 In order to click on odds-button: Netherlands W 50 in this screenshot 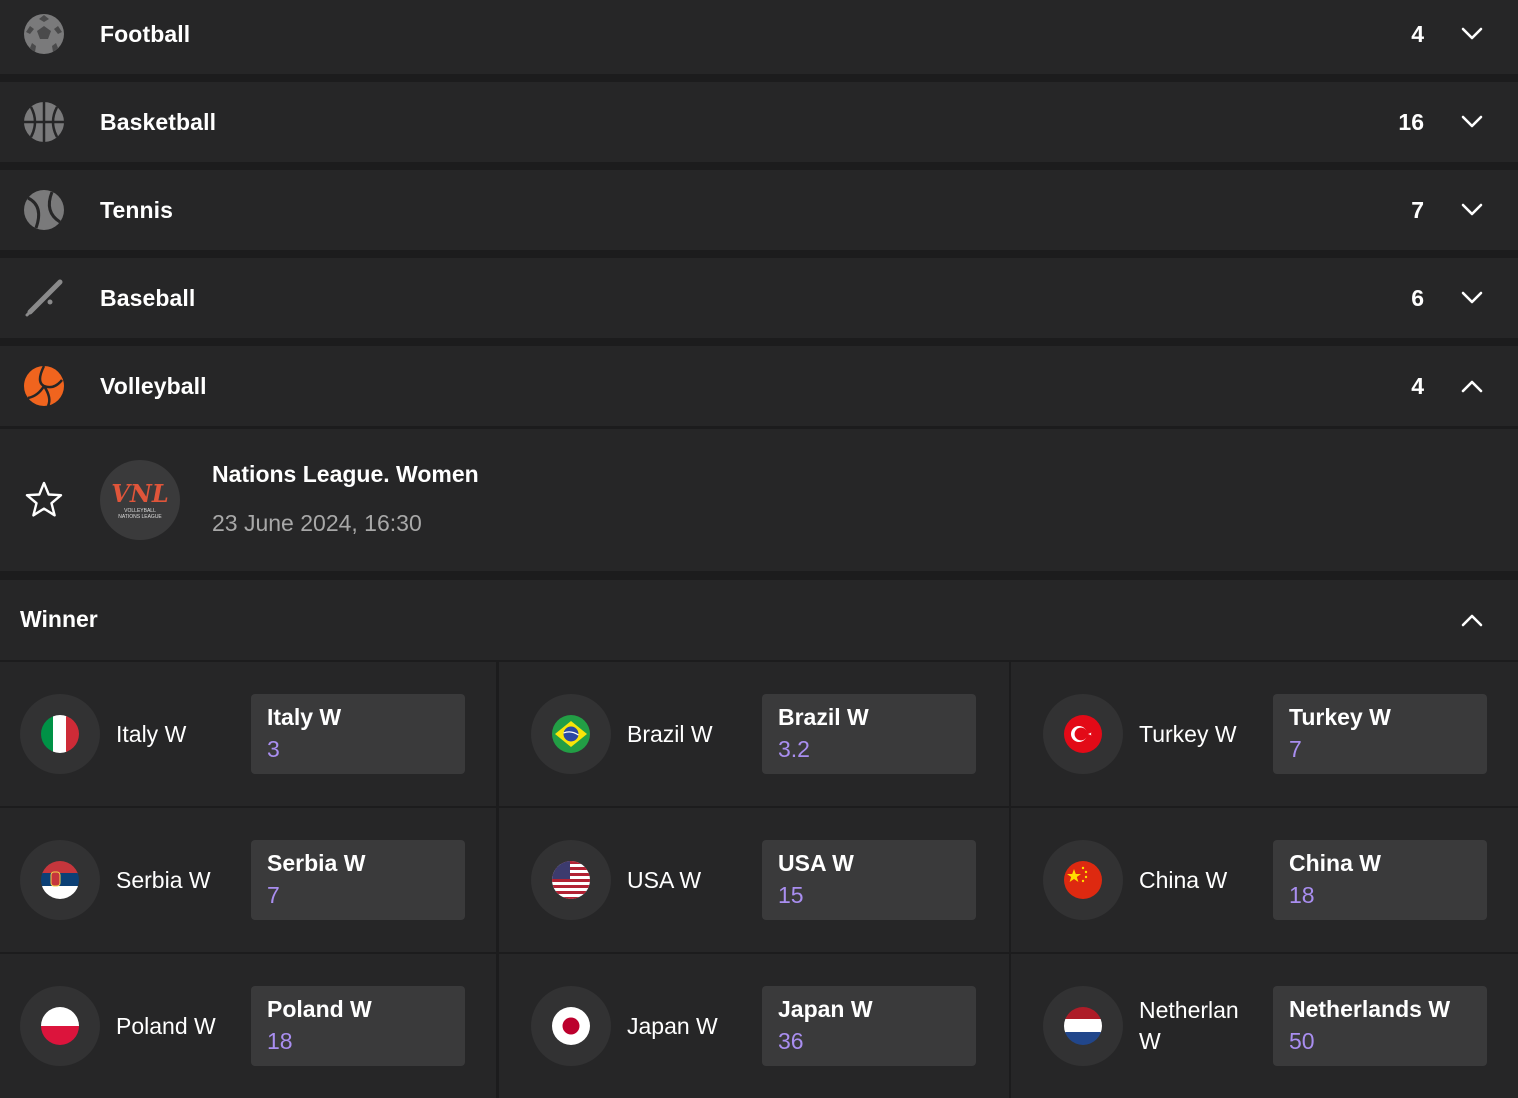, I will do `click(1380, 1026)`.